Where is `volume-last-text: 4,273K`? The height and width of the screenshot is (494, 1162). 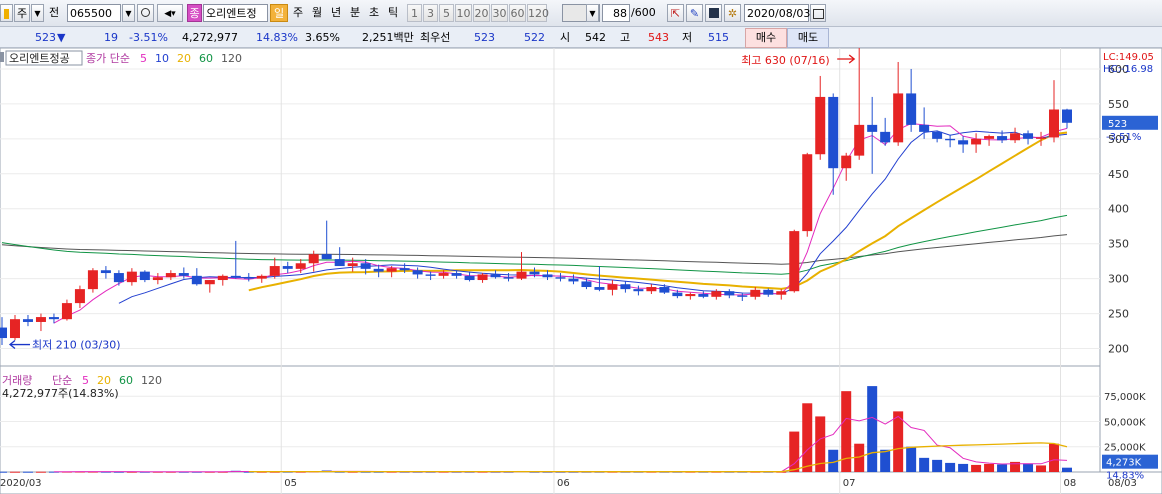 volume-last-text: 4,273K is located at coordinates (1124, 463).